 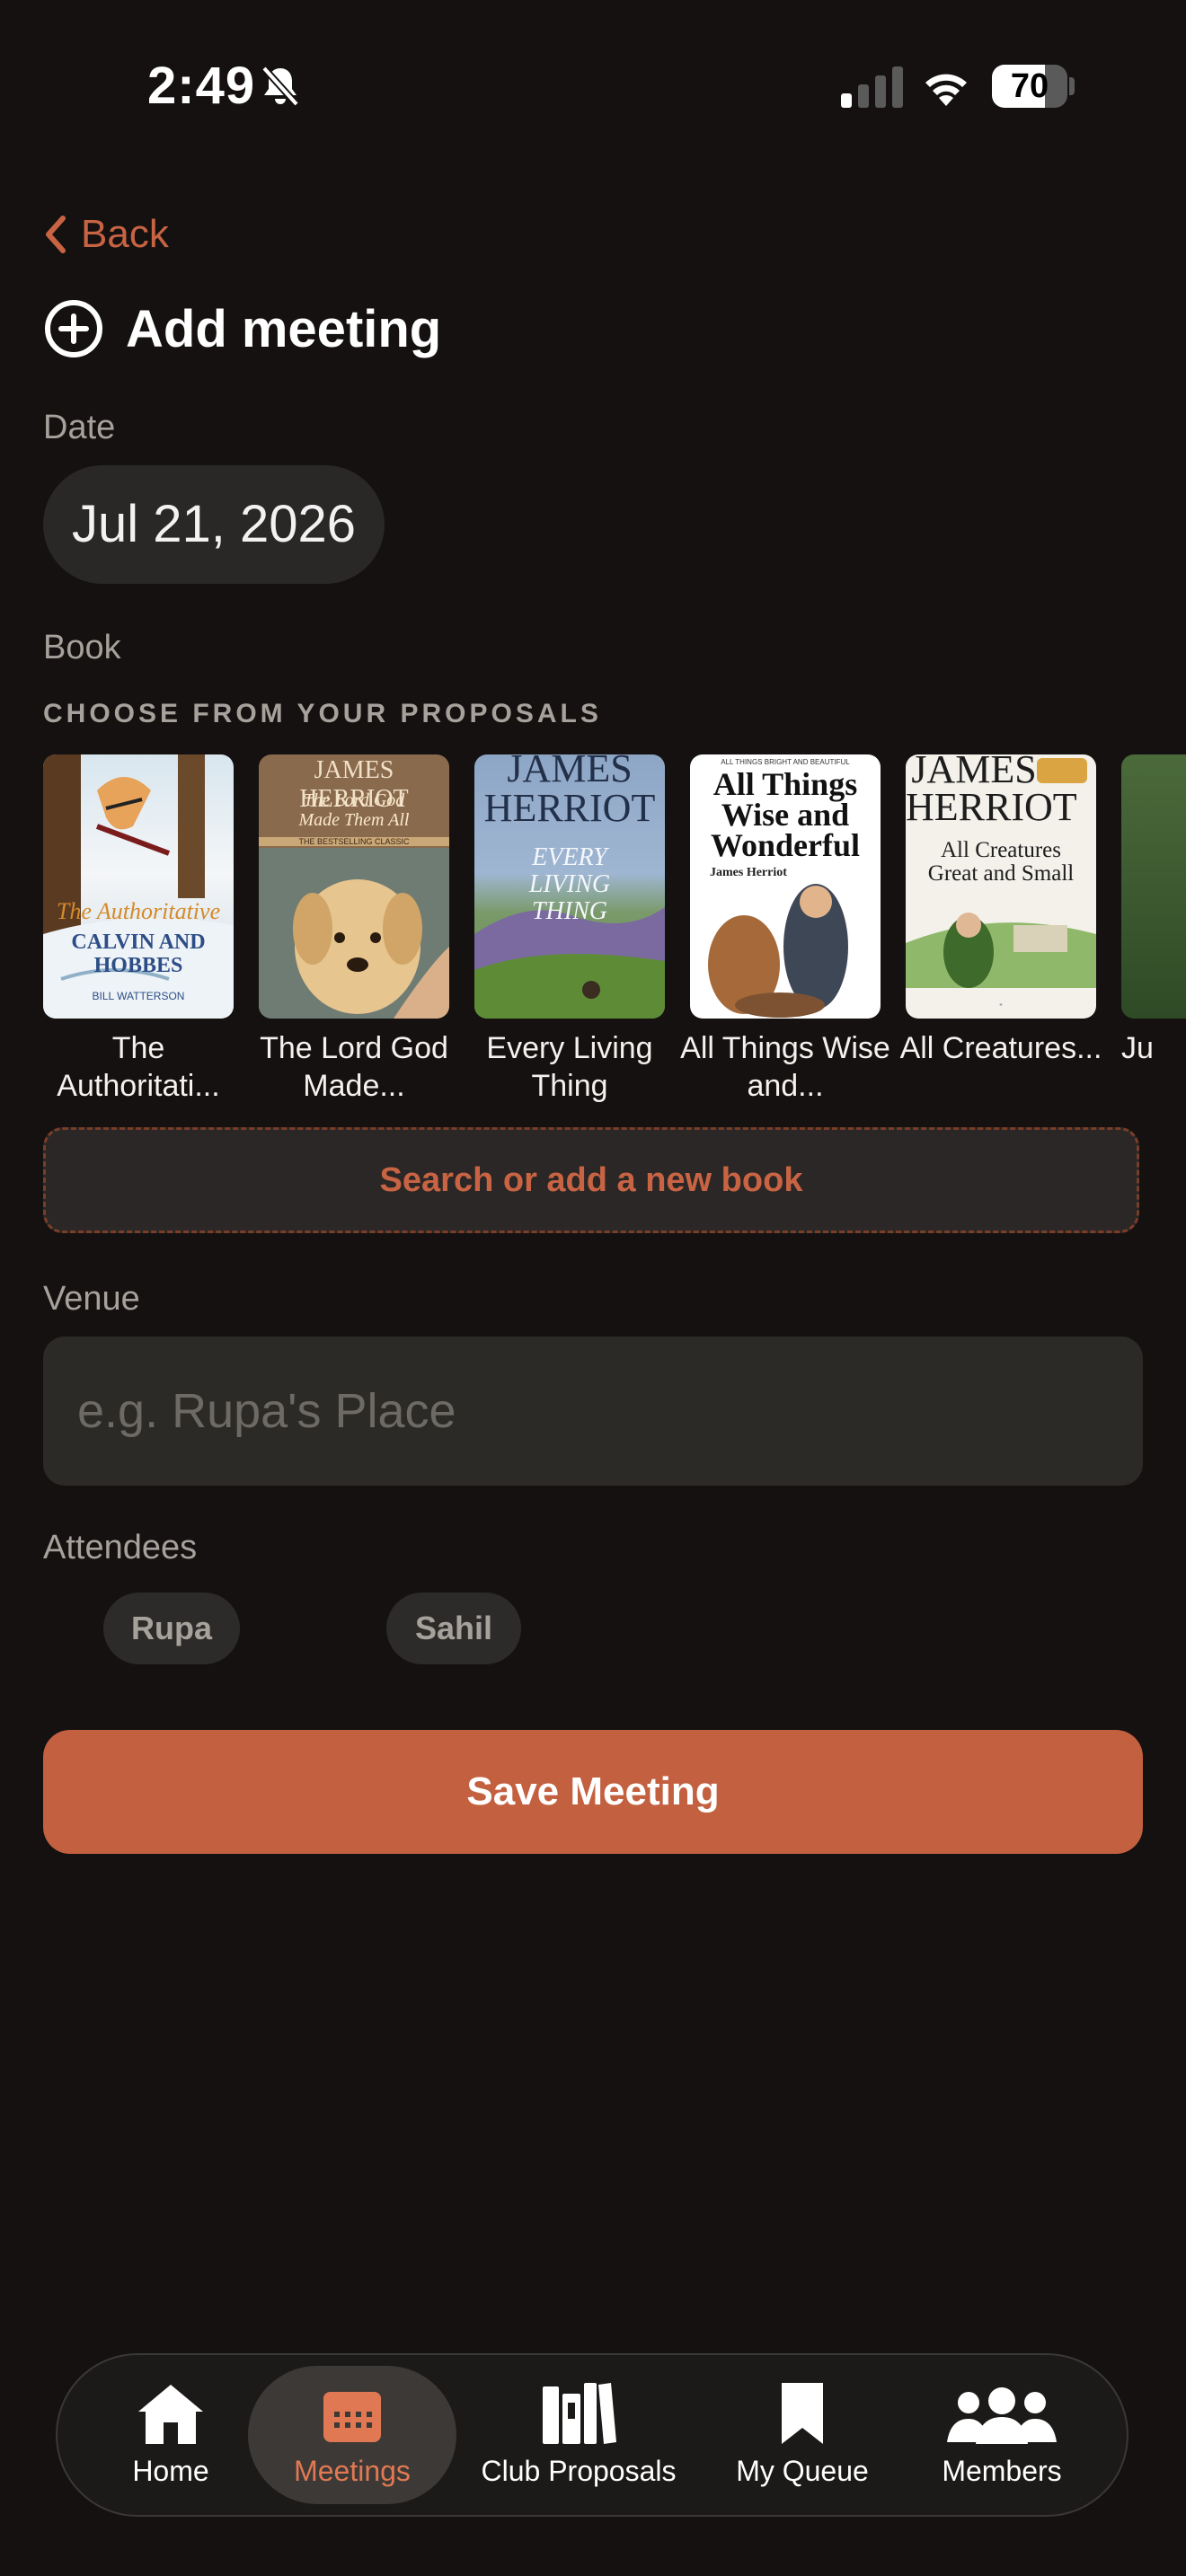 What do you see at coordinates (579, 2471) in the screenshot?
I see `tab-label: Club Proposals` at bounding box center [579, 2471].